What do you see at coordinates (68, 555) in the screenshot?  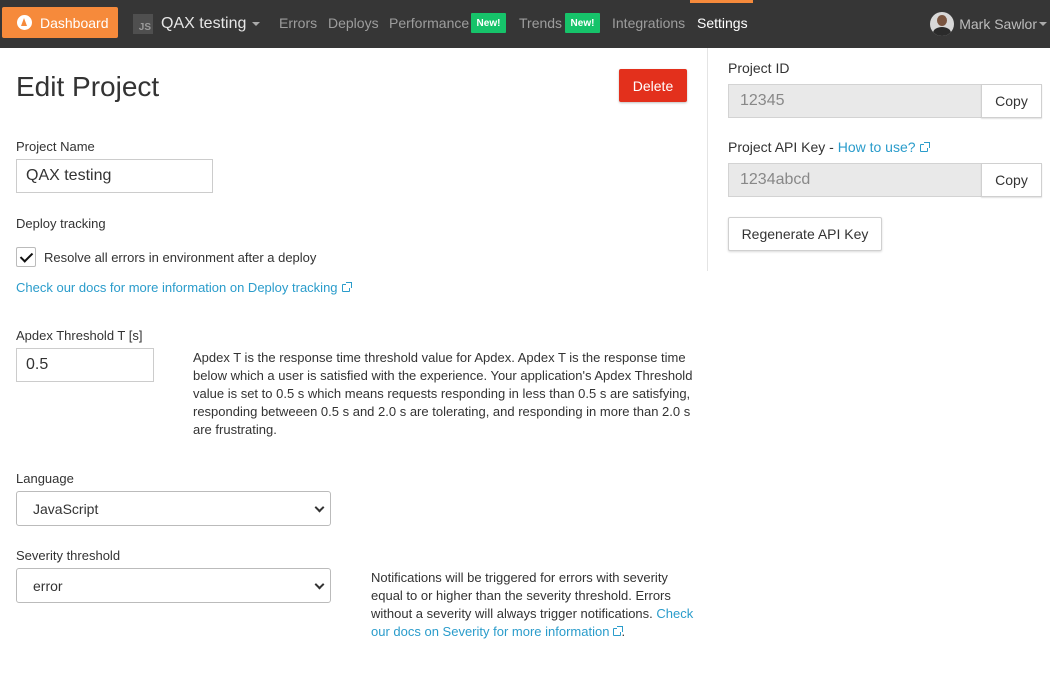 I see `severity-label: Severity threshold` at bounding box center [68, 555].